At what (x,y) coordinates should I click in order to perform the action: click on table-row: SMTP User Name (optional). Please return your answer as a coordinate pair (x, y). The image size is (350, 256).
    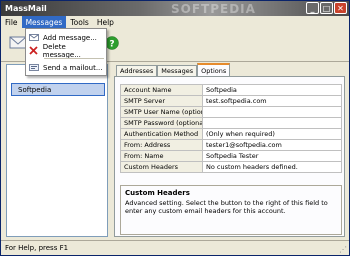
    Looking at the image, I should click on (231, 112).